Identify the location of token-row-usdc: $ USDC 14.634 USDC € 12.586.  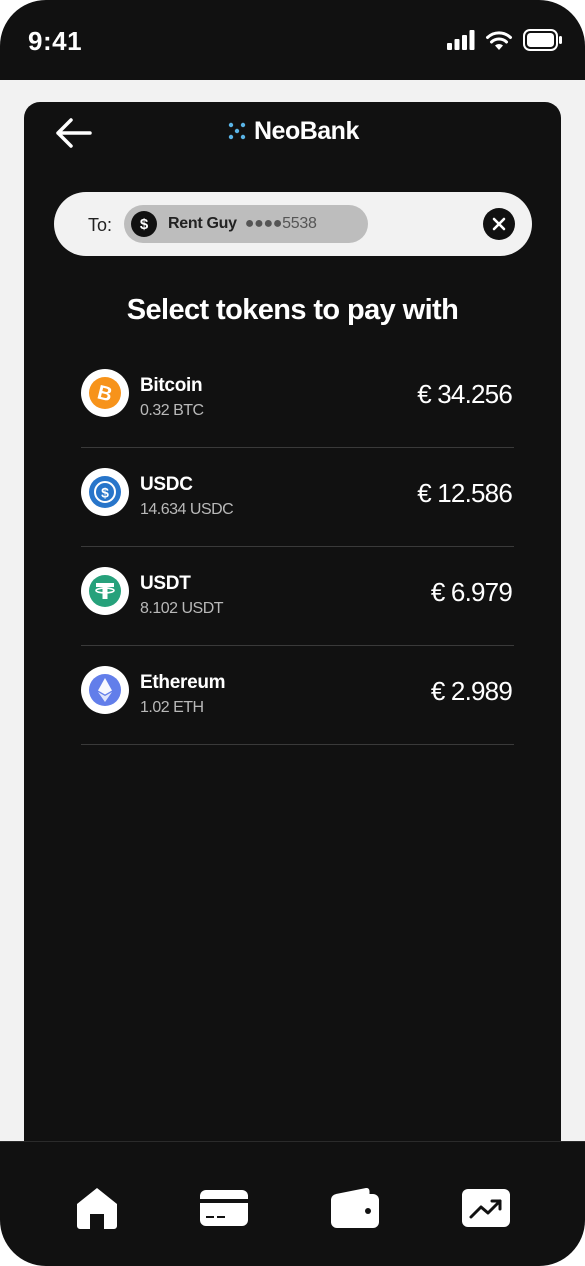
(297, 497).